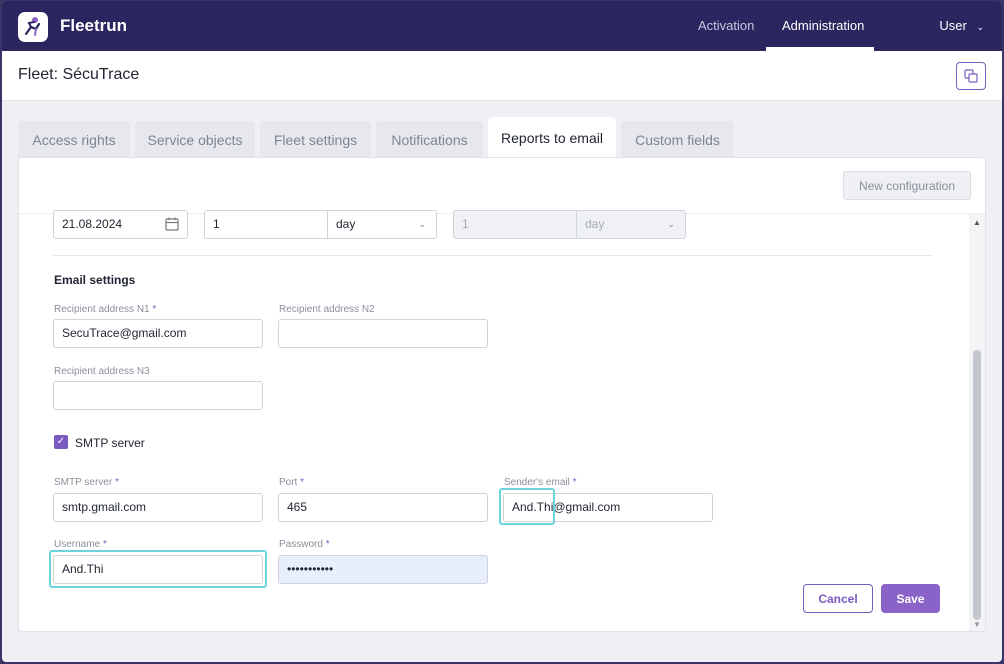 This screenshot has width=1004, height=664. I want to click on copy-icon, so click(971, 76).